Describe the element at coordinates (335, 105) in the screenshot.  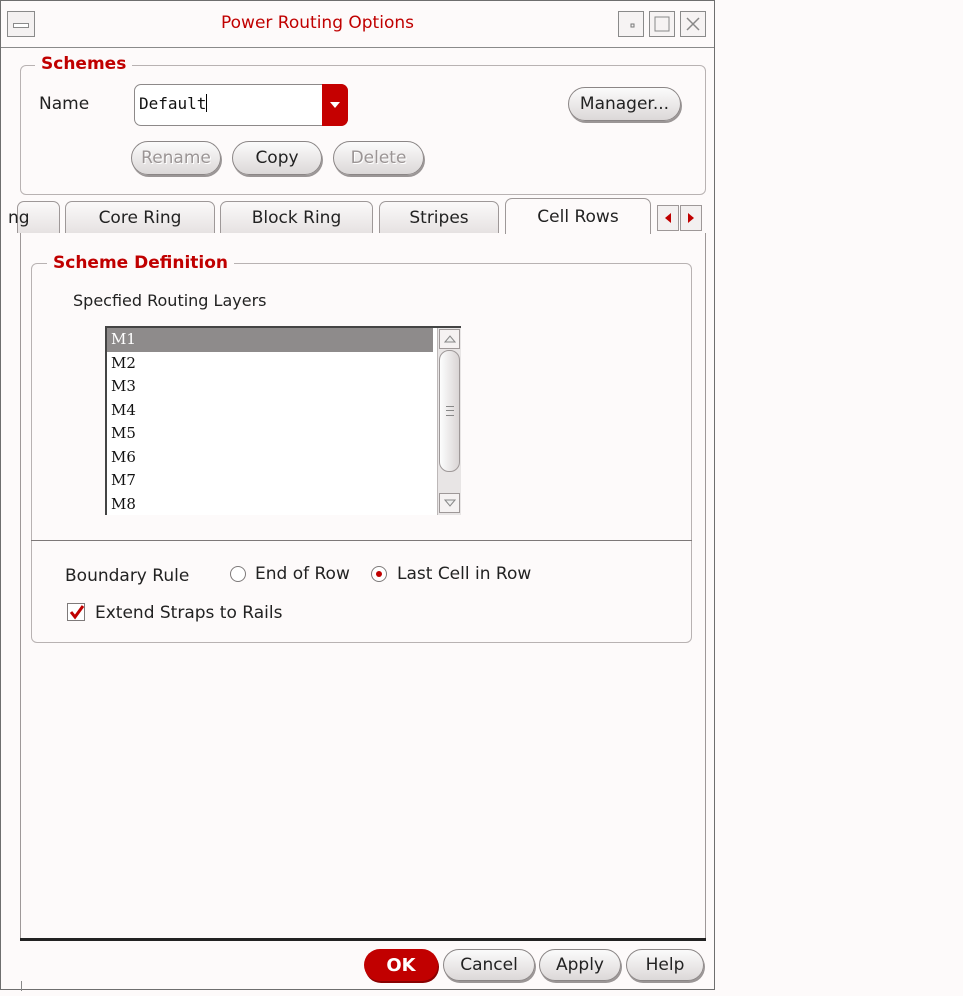
I see `chevron-down-icon` at that location.